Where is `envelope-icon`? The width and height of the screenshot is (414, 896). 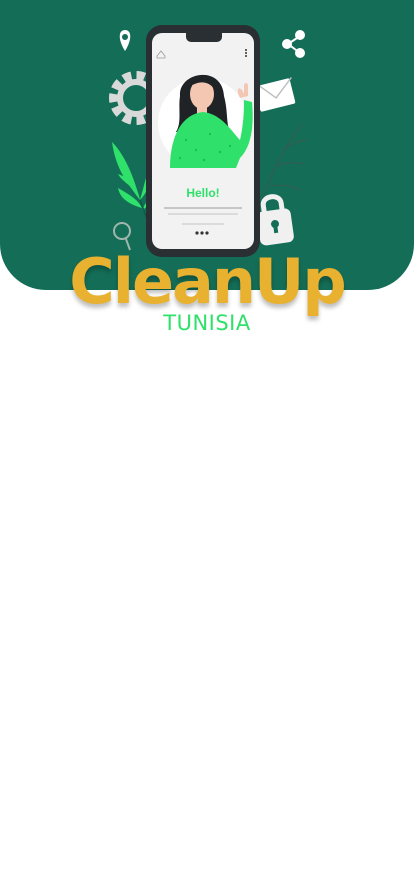 envelope-icon is located at coordinates (275, 94).